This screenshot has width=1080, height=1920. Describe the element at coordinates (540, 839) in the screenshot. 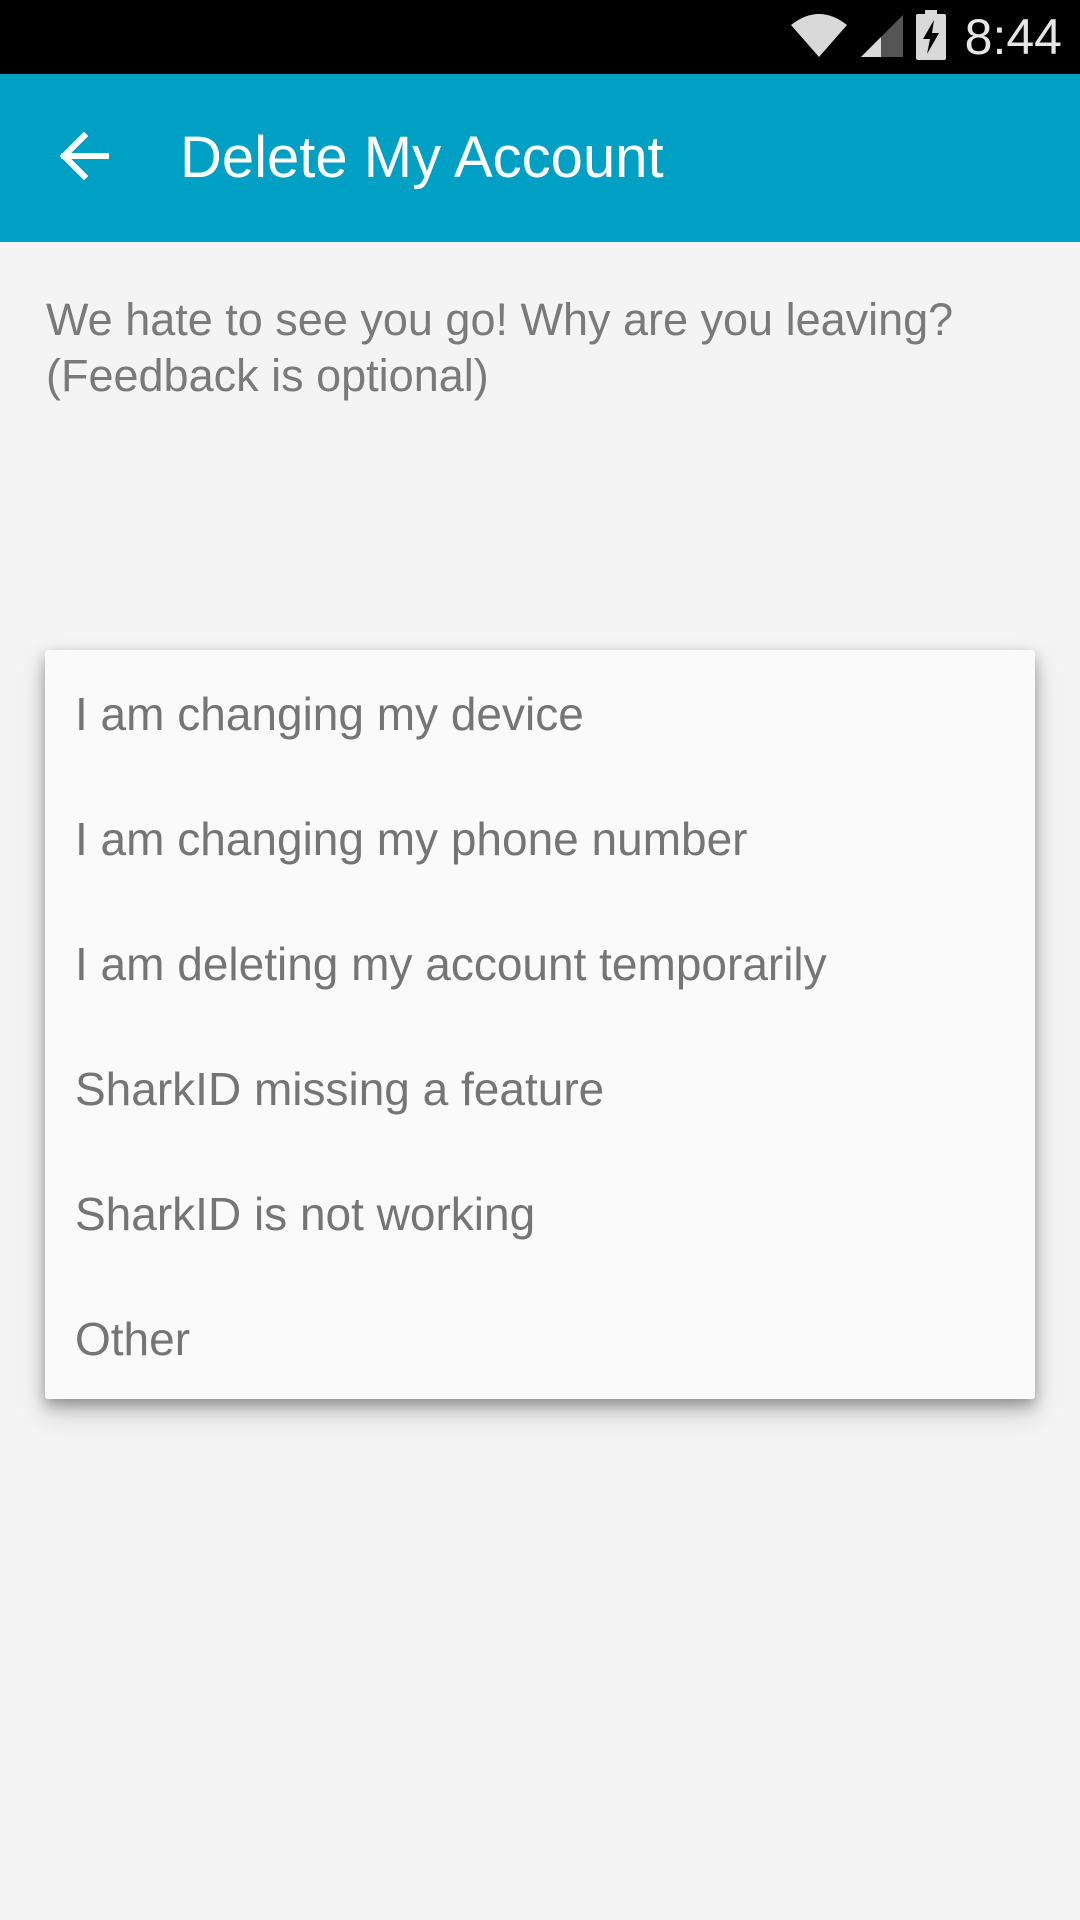

I see `option-changing-phone-number: I am changing my phone number` at that location.